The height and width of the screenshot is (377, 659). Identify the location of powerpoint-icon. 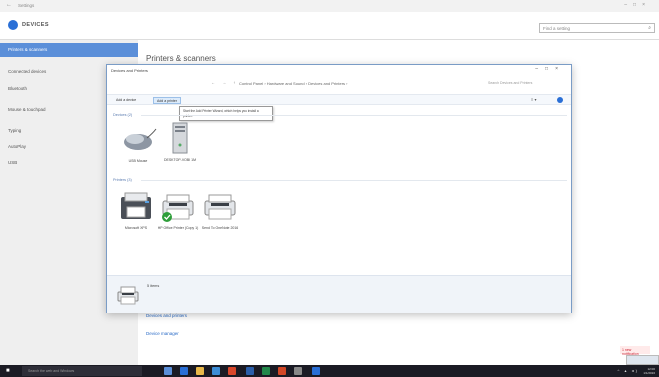
(282, 371).